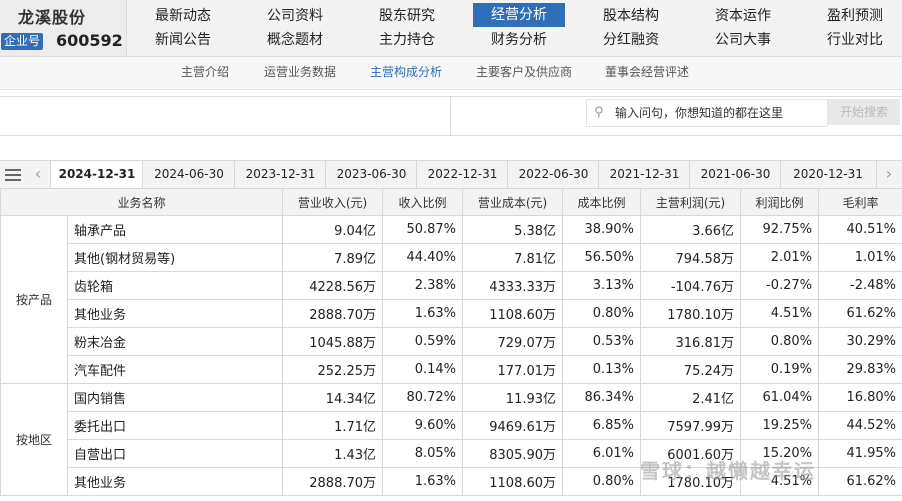 The width and height of the screenshot is (902, 501). What do you see at coordinates (183, 16) in the screenshot?
I see `nav-latest: 最新动态` at bounding box center [183, 16].